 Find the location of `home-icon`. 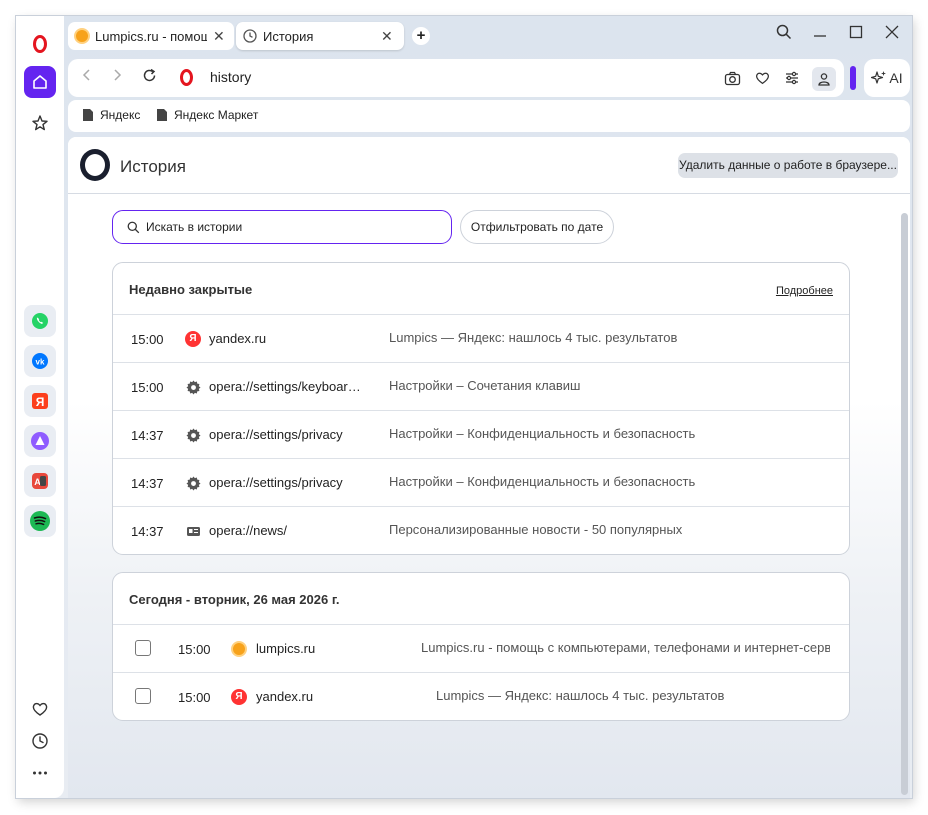

home-icon is located at coordinates (40, 82).